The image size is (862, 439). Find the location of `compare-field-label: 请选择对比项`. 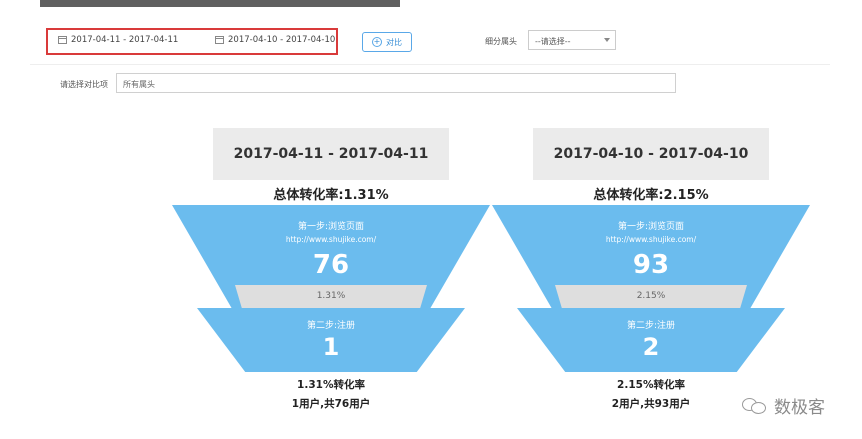

compare-field-label: 请选择对比项 is located at coordinates (84, 84).